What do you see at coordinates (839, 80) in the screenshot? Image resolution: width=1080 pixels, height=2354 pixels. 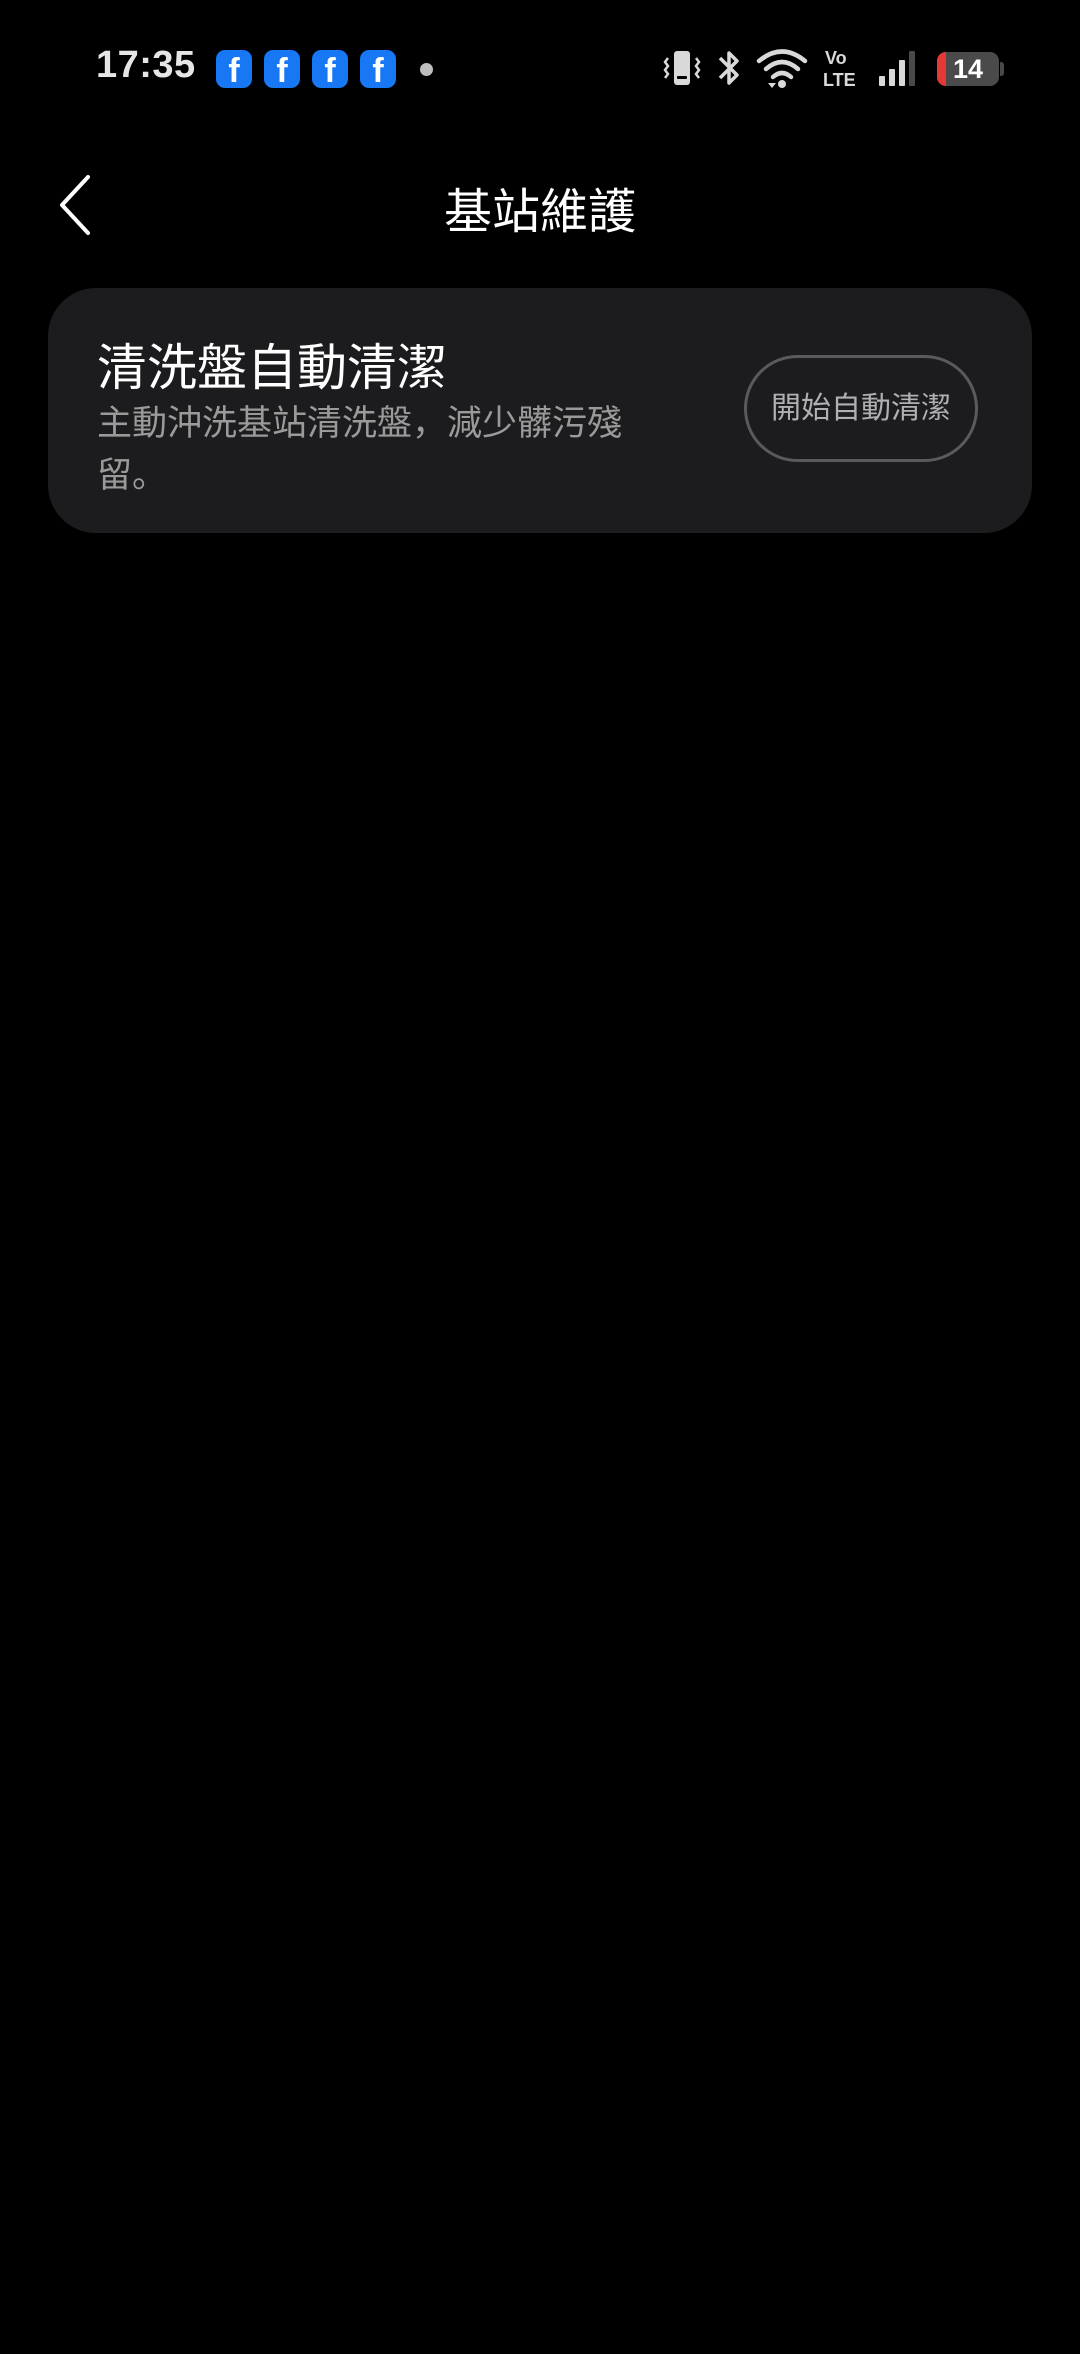 I see `volte-lte-label: LTE` at bounding box center [839, 80].